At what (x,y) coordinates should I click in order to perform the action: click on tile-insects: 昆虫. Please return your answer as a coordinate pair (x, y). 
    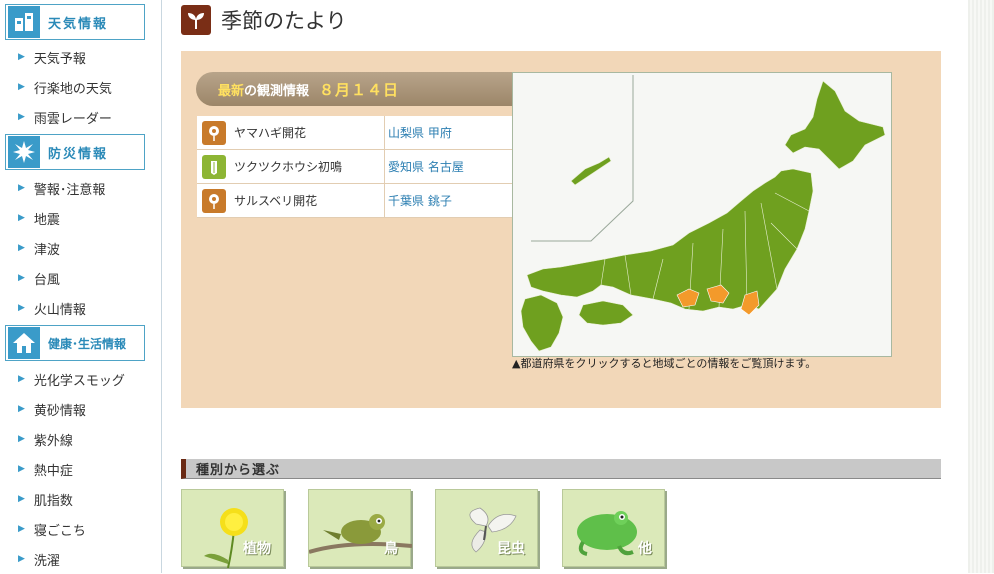
    Looking at the image, I should click on (486, 528).